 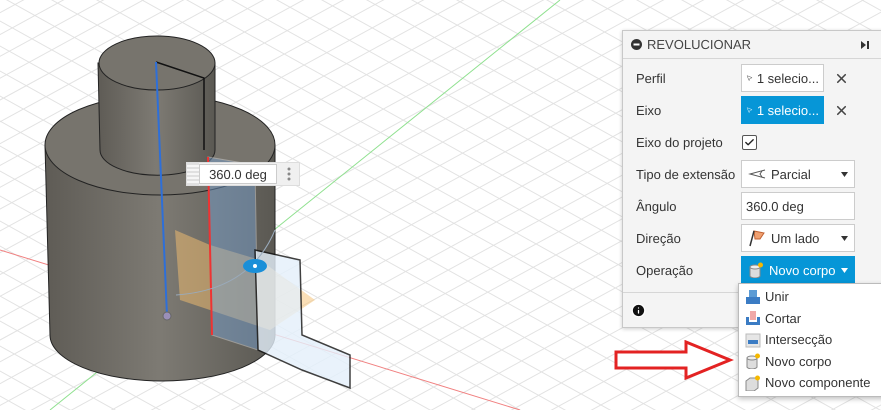 I want to click on menu-item: Unir, so click(x=810, y=297).